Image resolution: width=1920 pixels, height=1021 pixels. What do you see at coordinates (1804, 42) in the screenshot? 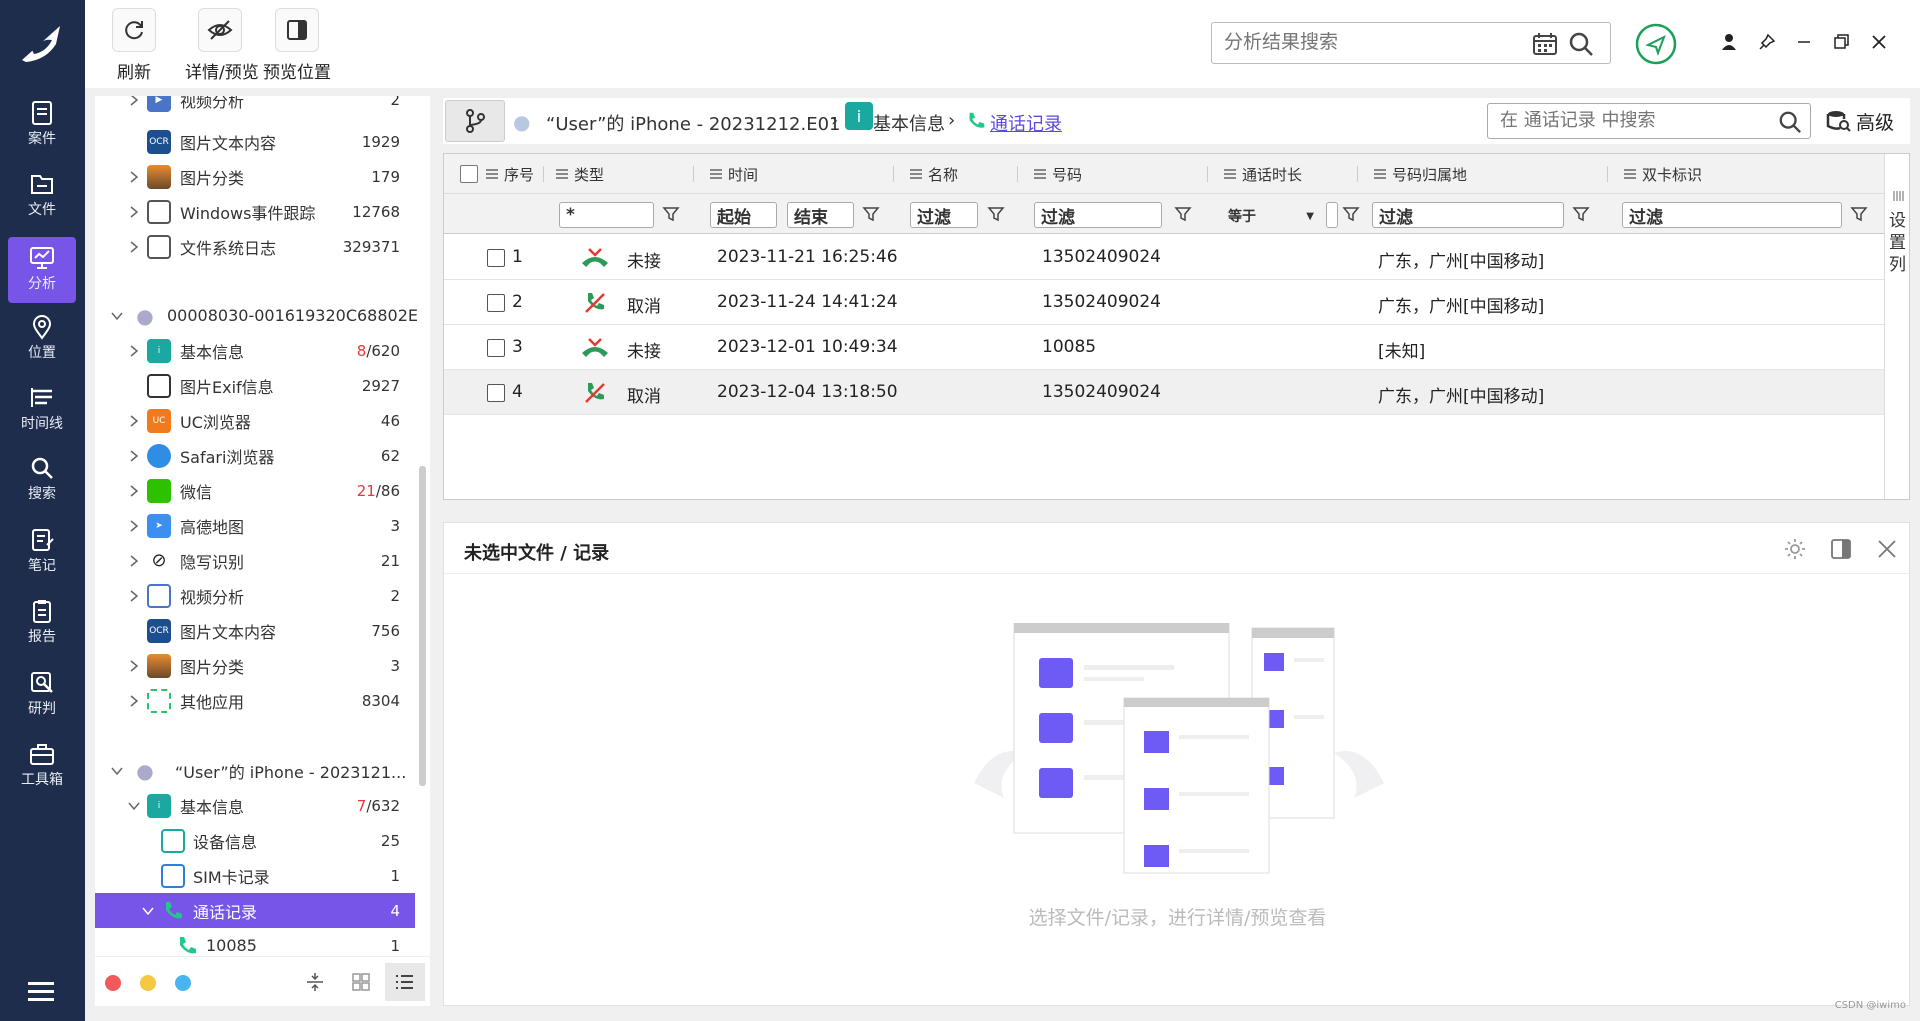
I see `minimize-icon` at bounding box center [1804, 42].